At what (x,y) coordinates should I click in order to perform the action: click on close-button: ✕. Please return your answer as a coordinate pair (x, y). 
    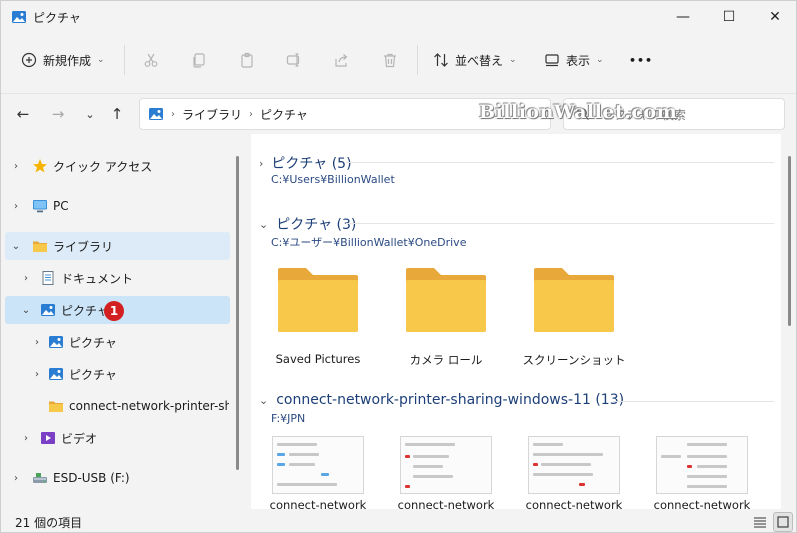
    Looking at the image, I should click on (774, 17).